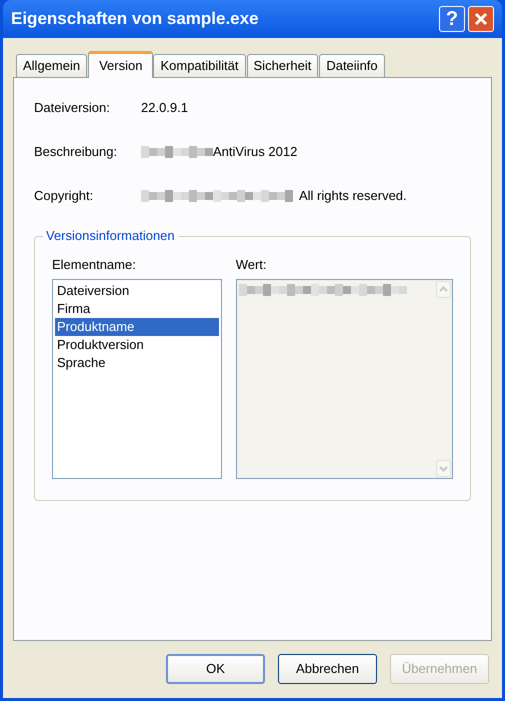 Image resolution: width=505 pixels, height=701 pixels. I want to click on dialog-button: OK, so click(215, 669).